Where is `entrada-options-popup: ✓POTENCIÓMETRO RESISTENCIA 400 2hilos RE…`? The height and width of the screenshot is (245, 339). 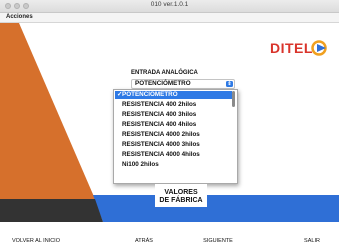 entrada-options-popup: ✓POTENCIÓMETRO RESISTENCIA 400 2hilos RE… is located at coordinates (175, 136).